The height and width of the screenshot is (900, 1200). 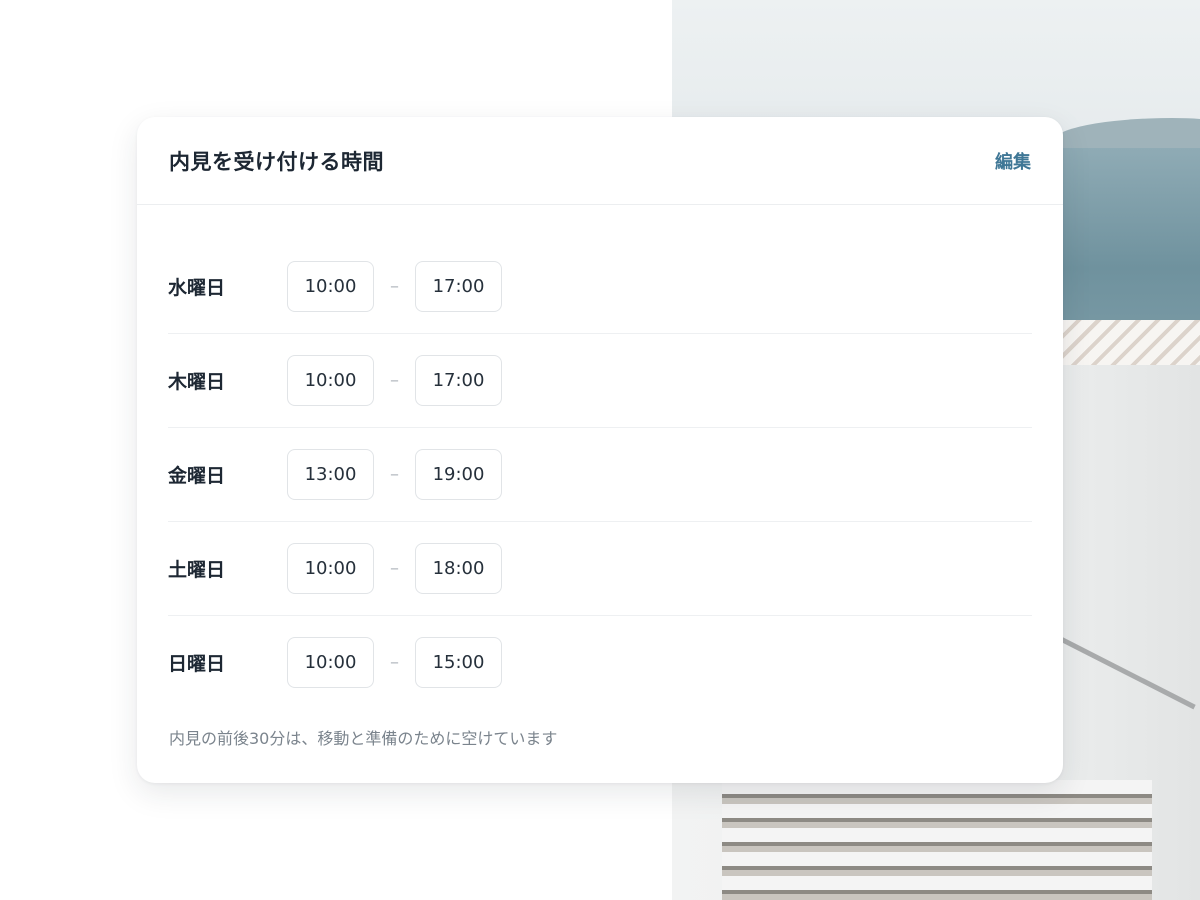 I want to click on schedule-row: 水曜日 10:00 – 17:00, so click(x=600, y=287).